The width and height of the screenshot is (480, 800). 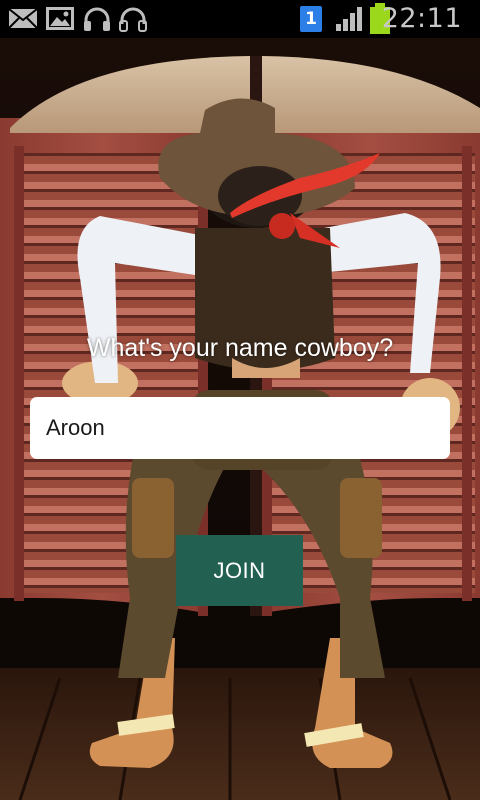 I want to click on status-bar: 1 22:11, so click(x=240, y=19).